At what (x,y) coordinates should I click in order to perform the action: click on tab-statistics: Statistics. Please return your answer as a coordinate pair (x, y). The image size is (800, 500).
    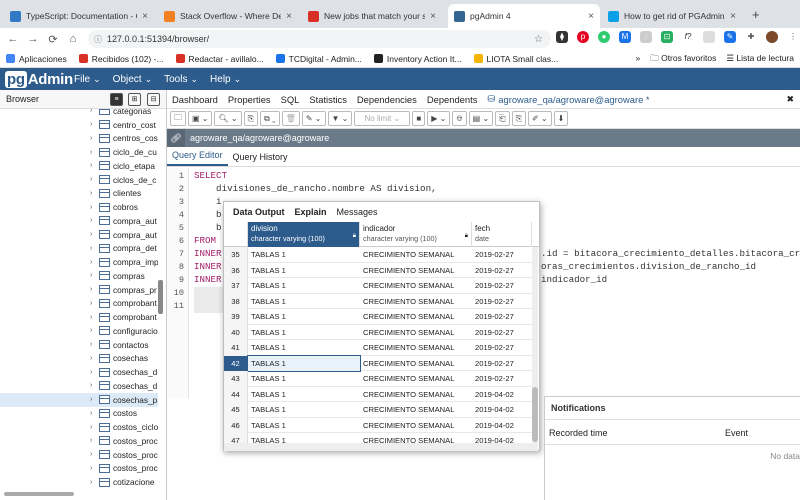
    Looking at the image, I should click on (328, 99).